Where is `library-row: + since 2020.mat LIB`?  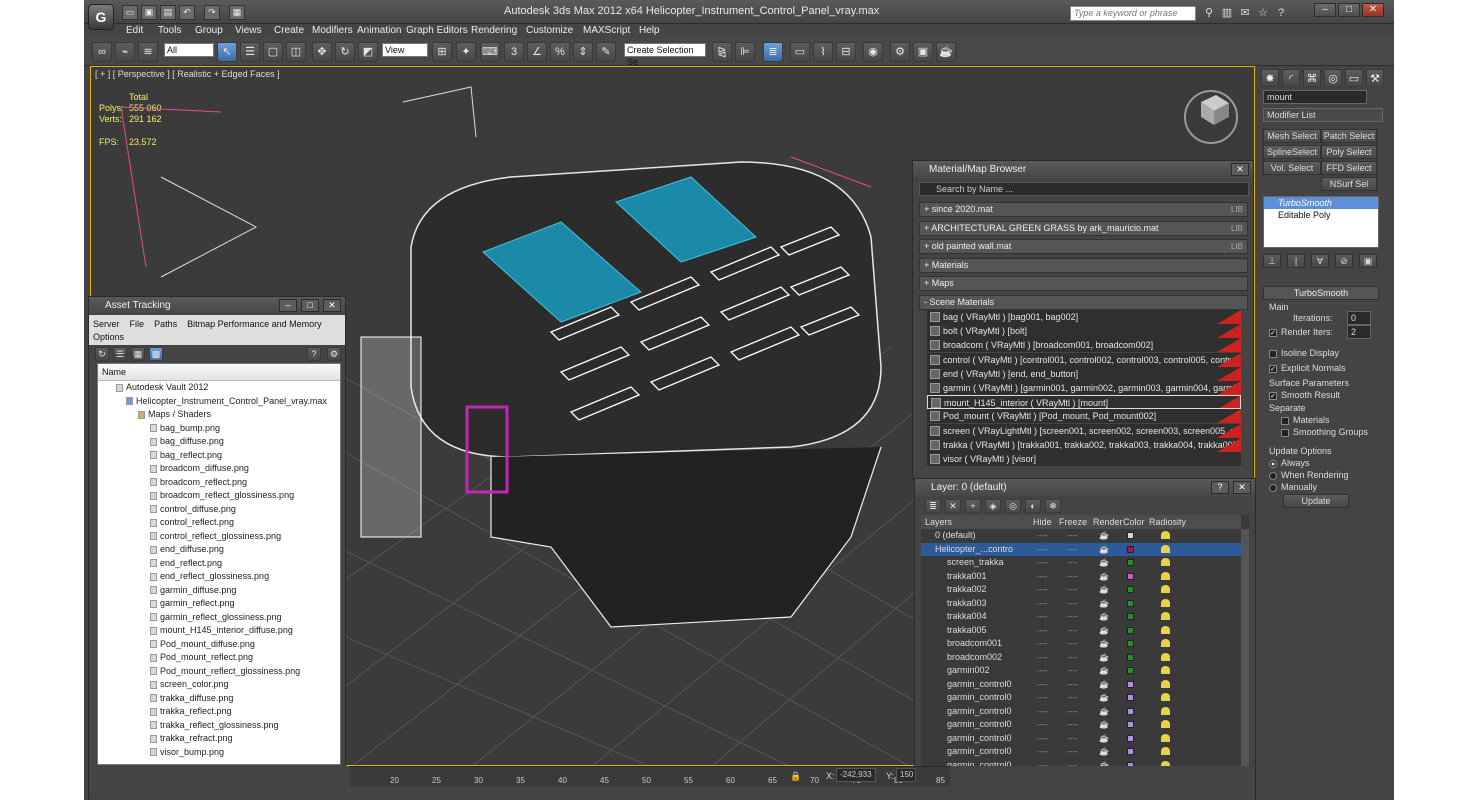 library-row: + since 2020.mat LIB is located at coordinates (1083, 209).